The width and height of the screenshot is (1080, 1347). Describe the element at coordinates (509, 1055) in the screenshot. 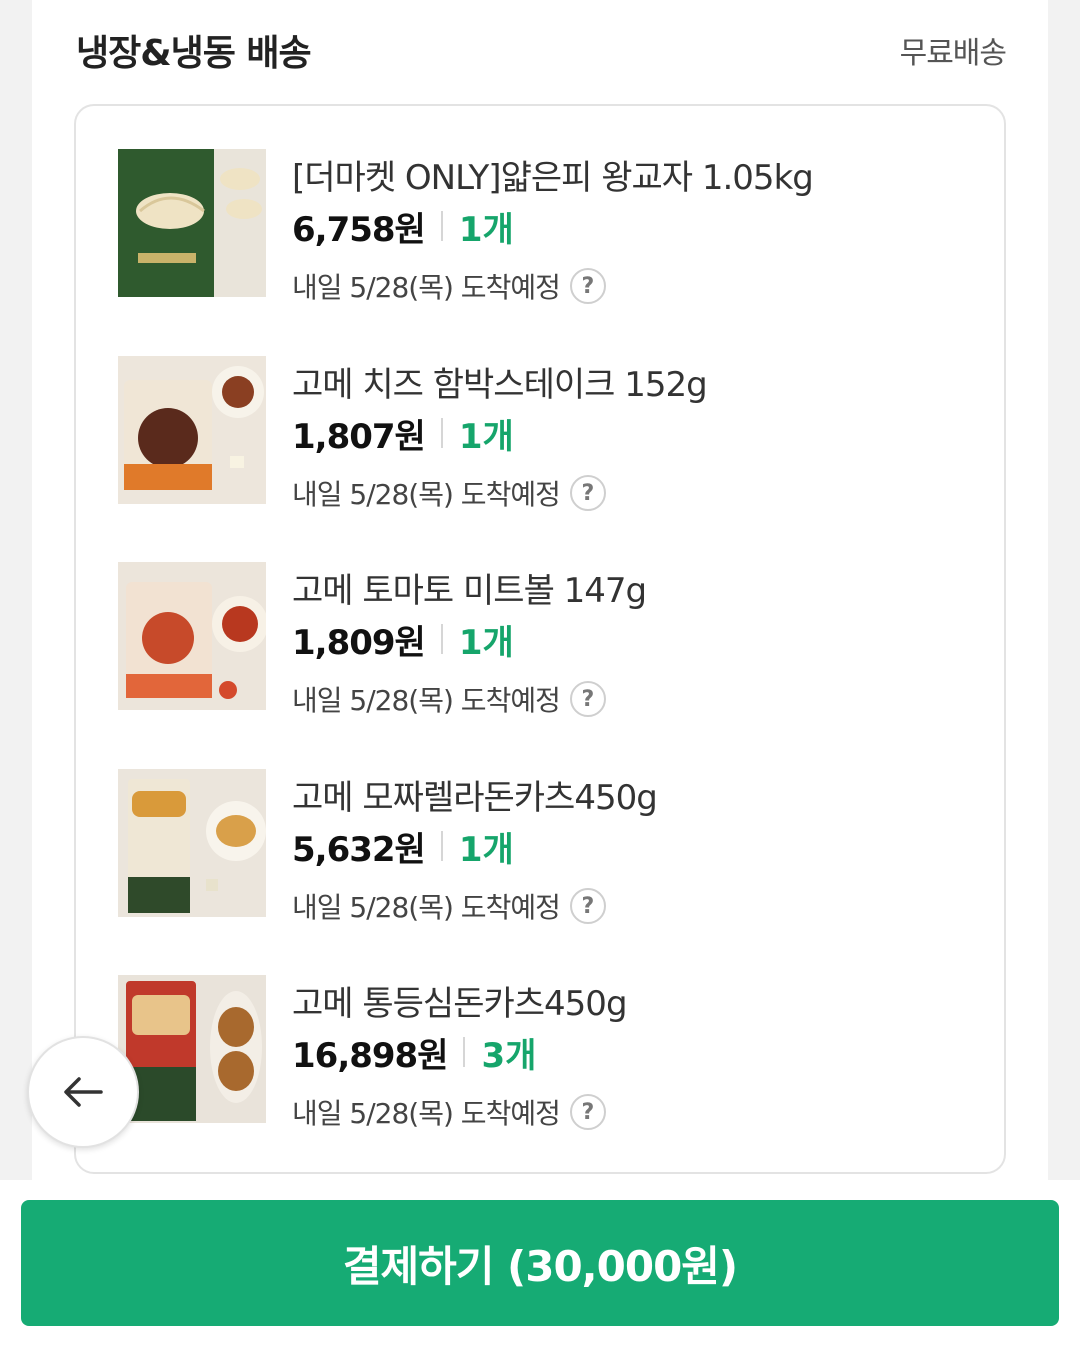

I see `product-quantity: 3개` at that location.